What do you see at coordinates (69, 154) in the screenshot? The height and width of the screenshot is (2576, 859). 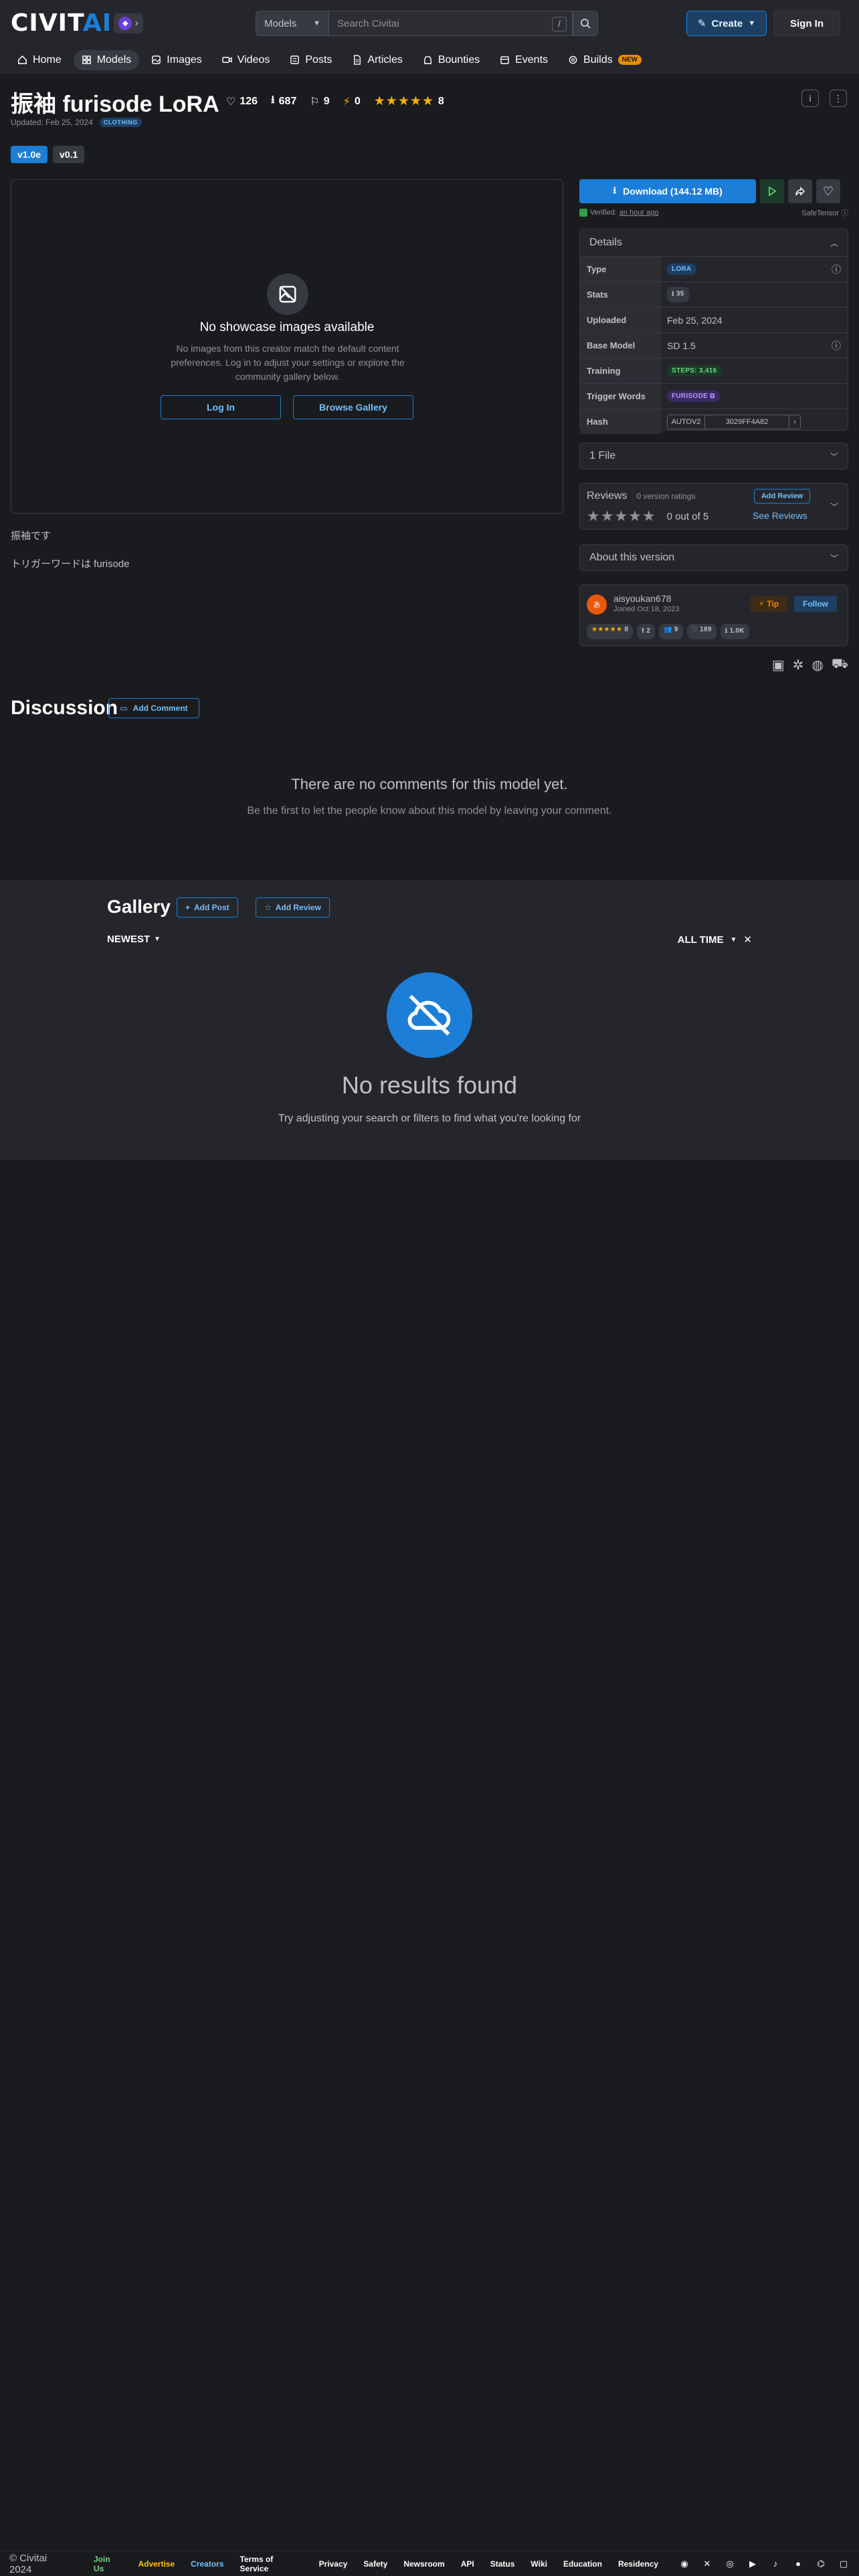 I see `version-tab: v0.1` at bounding box center [69, 154].